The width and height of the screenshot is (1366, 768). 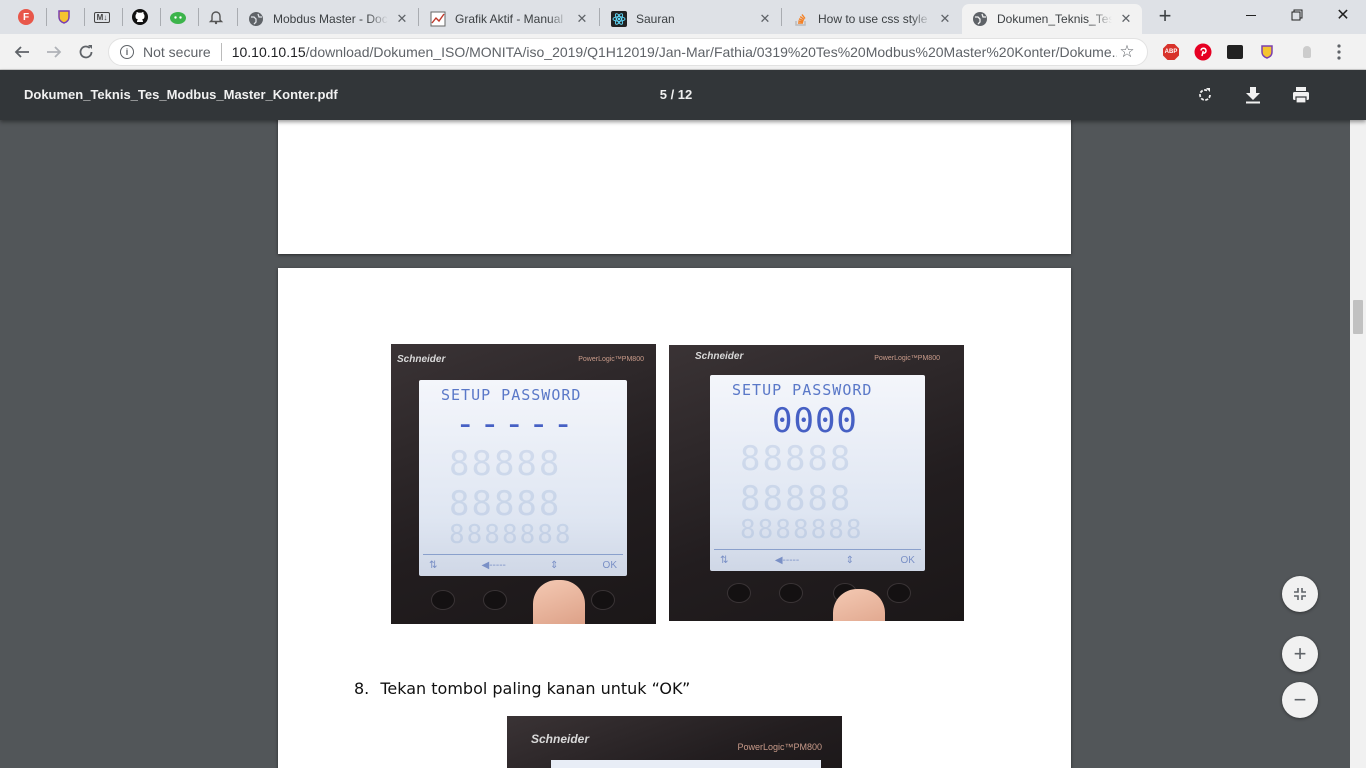 What do you see at coordinates (268, 52) in the screenshot?
I see `url-host: 10.10.10.15` at bounding box center [268, 52].